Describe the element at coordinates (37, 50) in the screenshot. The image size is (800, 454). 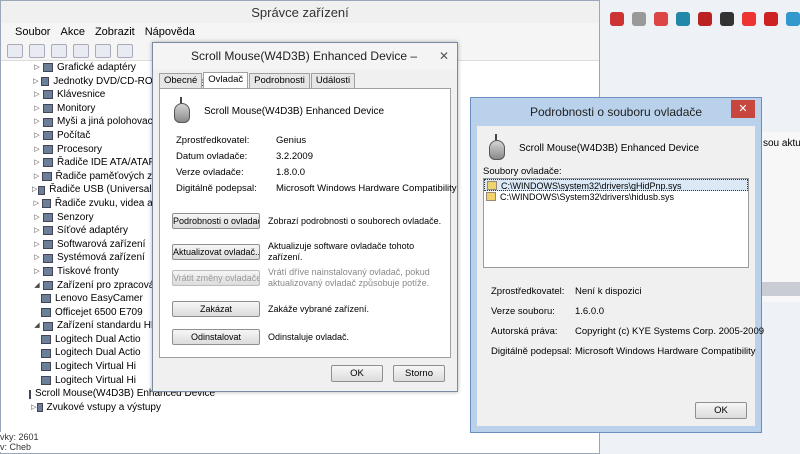
I see `forward-icon` at that location.